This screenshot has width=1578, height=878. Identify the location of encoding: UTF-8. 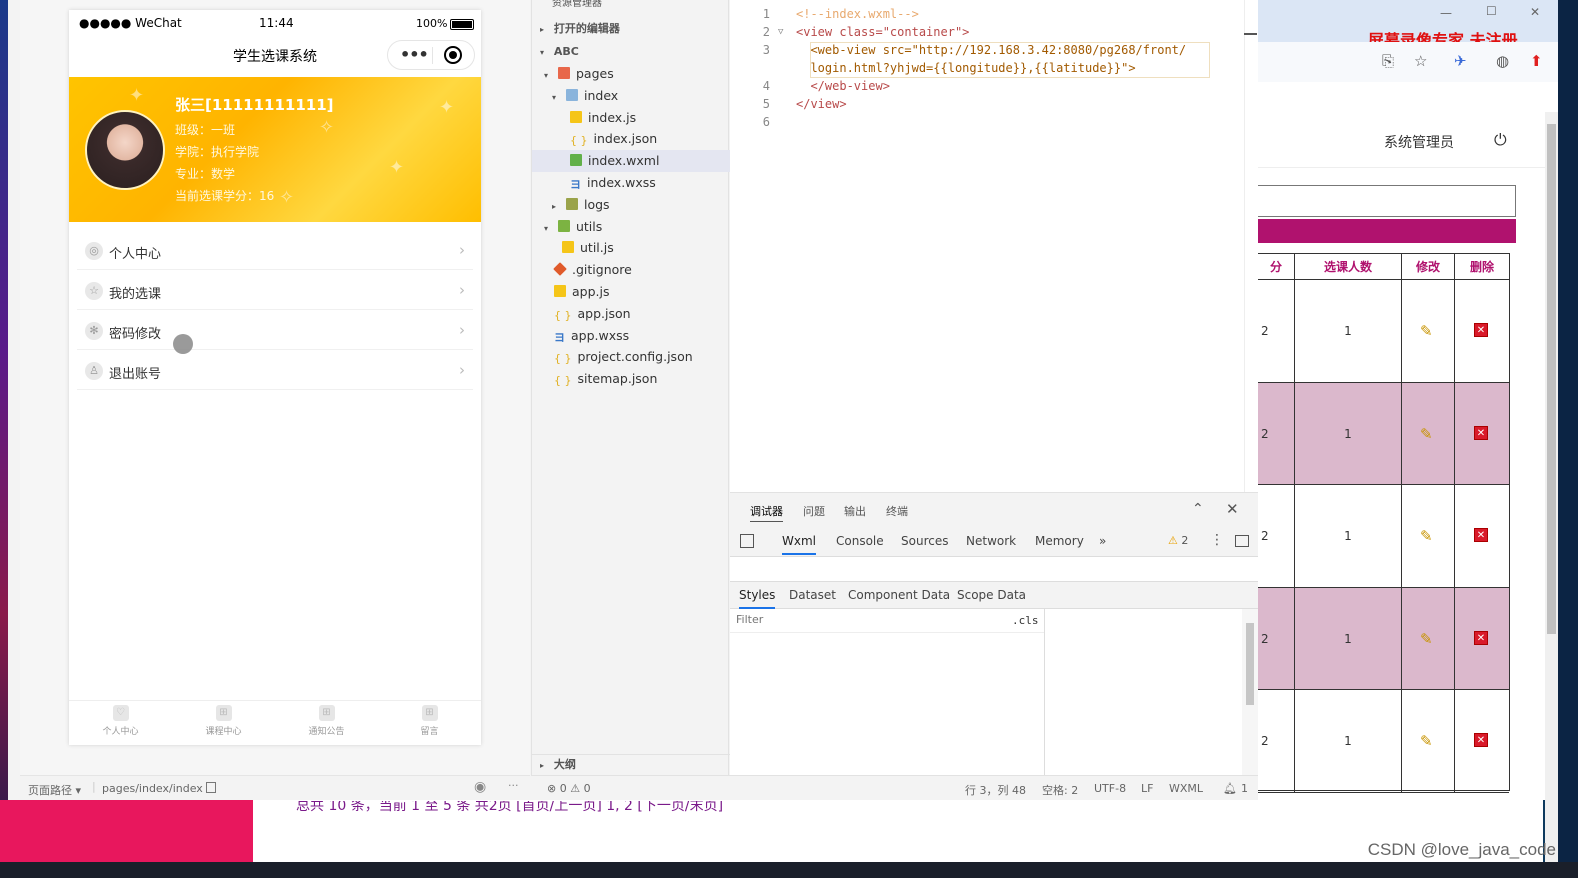
(1110, 788).